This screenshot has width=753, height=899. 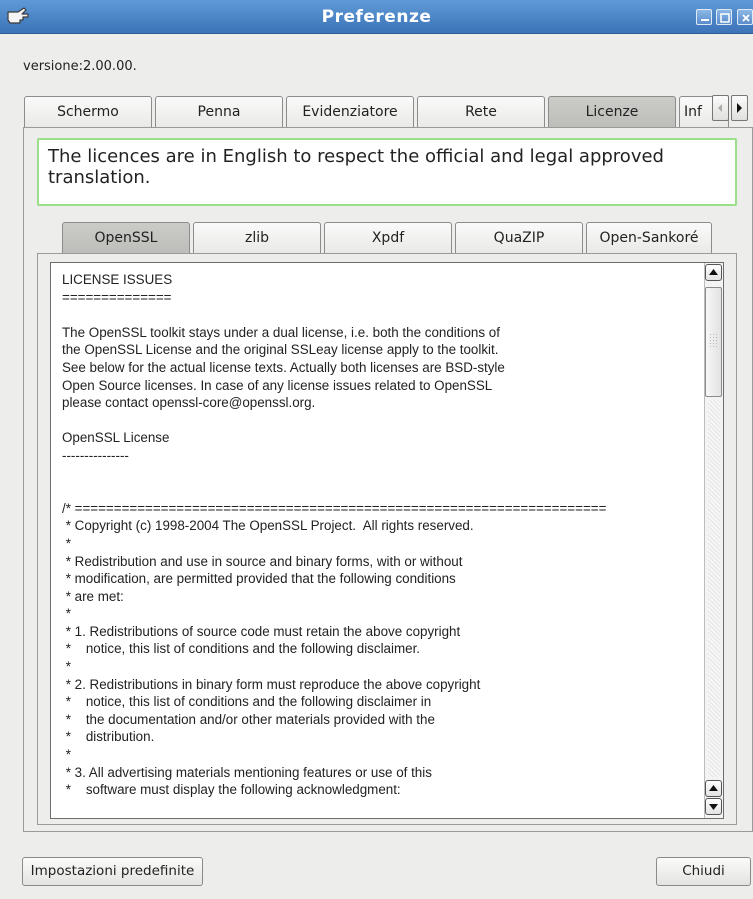 I want to click on scroll-up-button-lower, so click(x=713, y=788).